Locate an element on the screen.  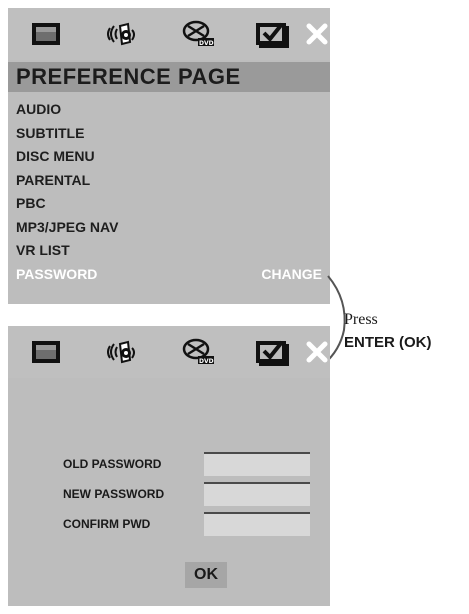
press-instruction: Press is located at coordinates (361, 319).